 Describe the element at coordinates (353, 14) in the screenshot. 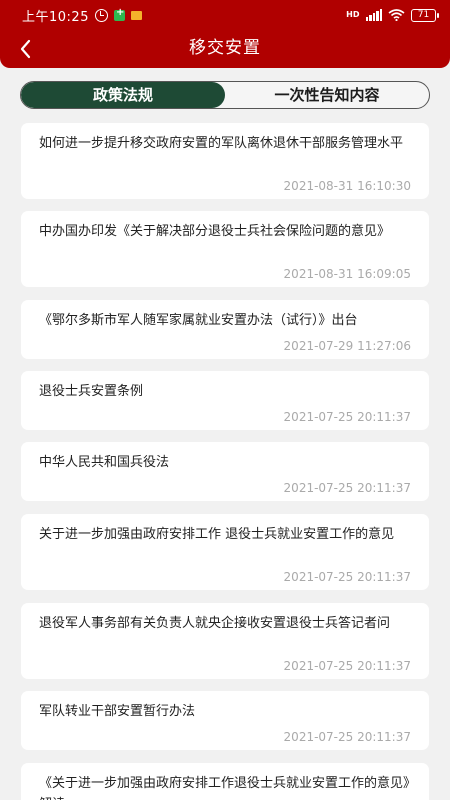

I see `hd-label: HD` at that location.